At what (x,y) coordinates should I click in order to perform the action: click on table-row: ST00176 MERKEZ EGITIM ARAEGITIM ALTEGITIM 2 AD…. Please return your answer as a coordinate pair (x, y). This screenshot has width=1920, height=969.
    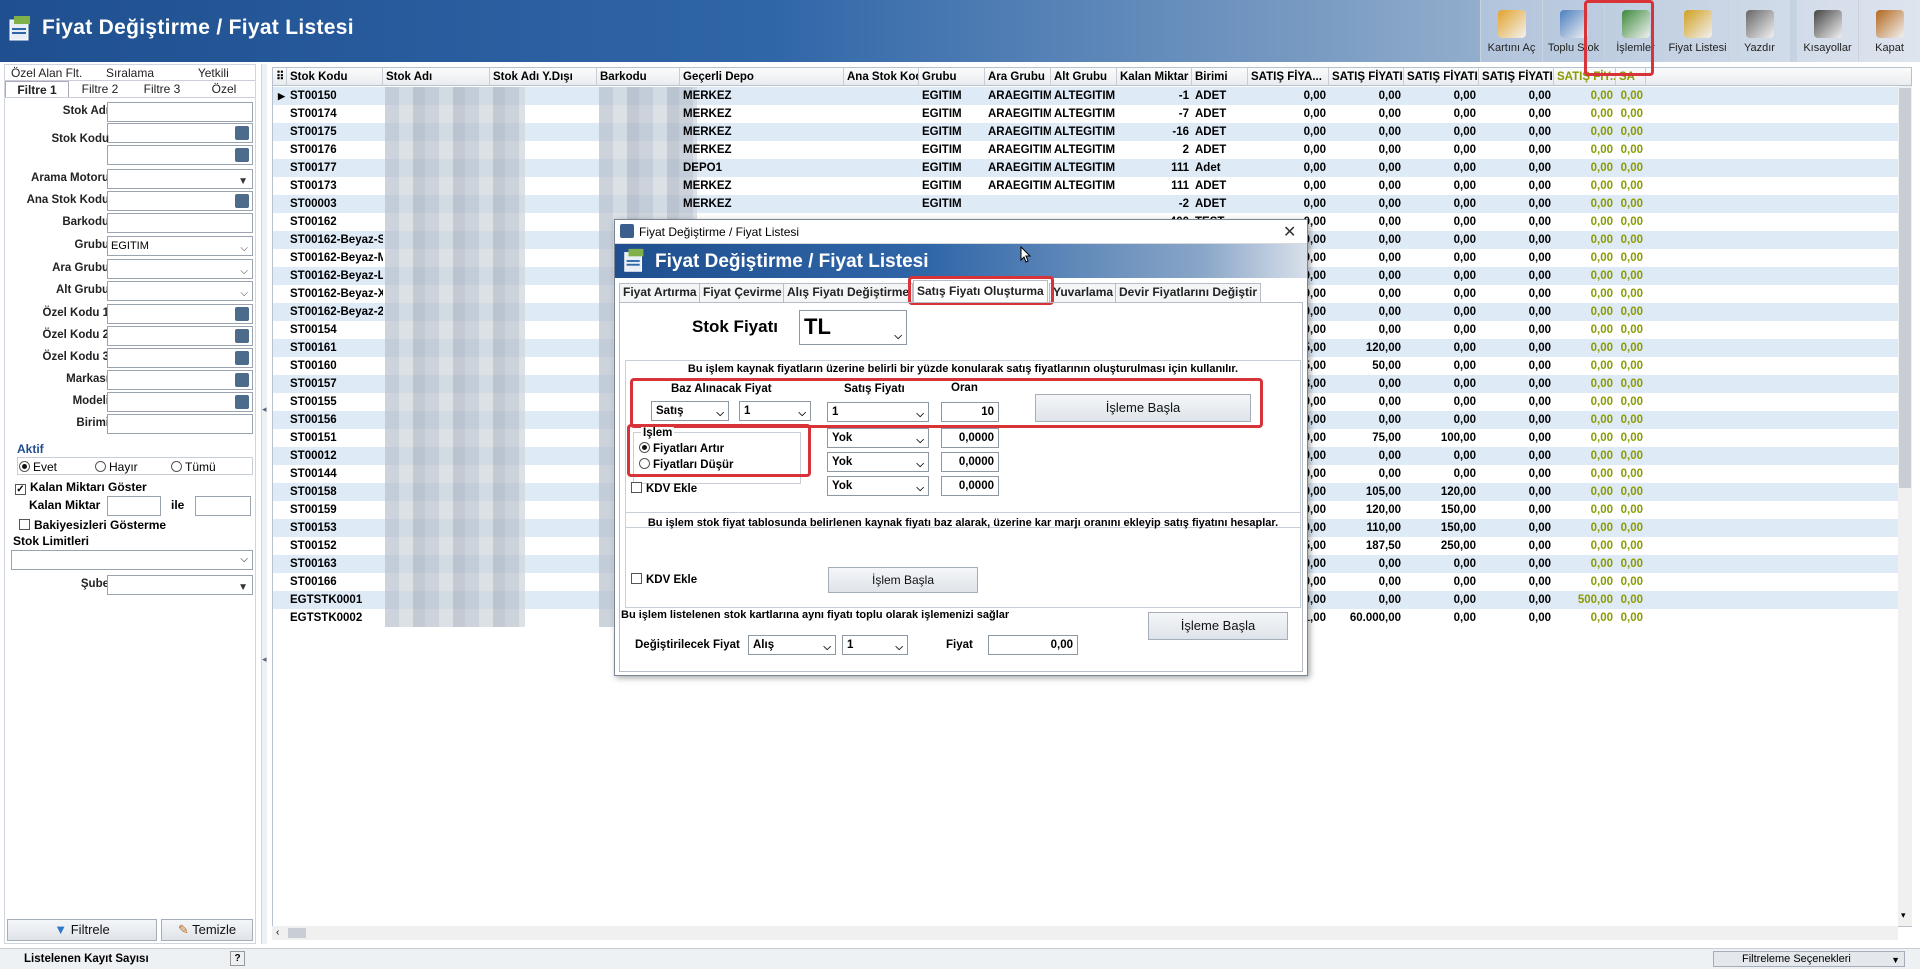
    Looking at the image, I should click on (1092, 150).